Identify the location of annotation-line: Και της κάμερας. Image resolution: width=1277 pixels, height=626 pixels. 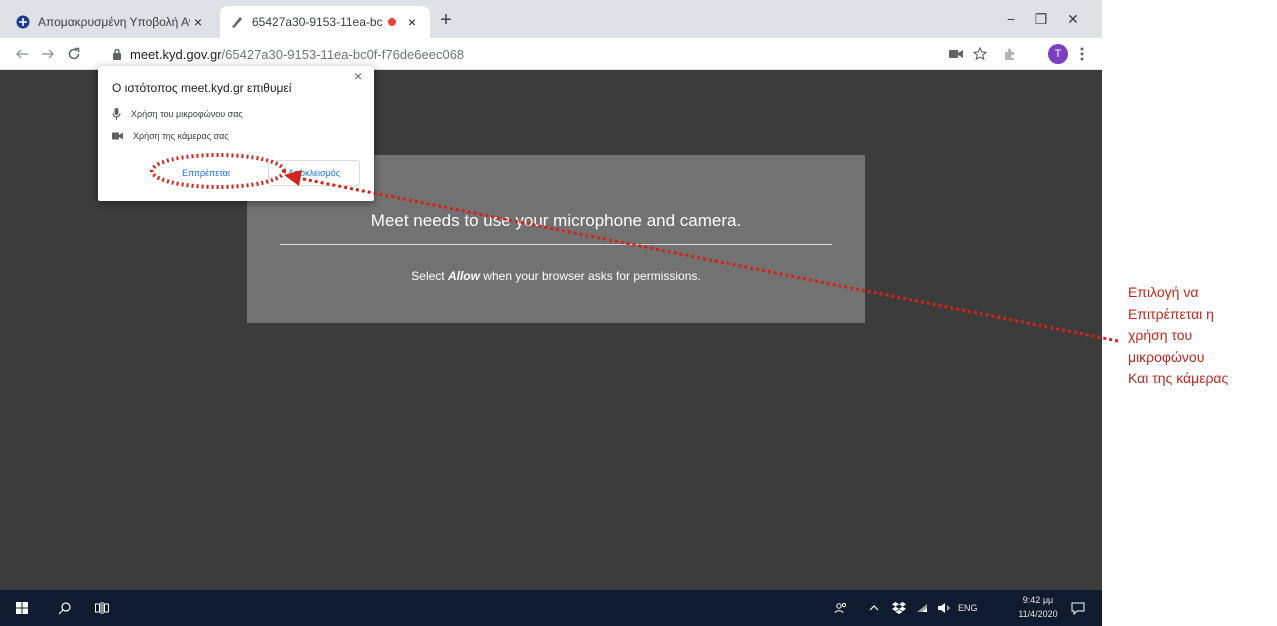
(1178, 378).